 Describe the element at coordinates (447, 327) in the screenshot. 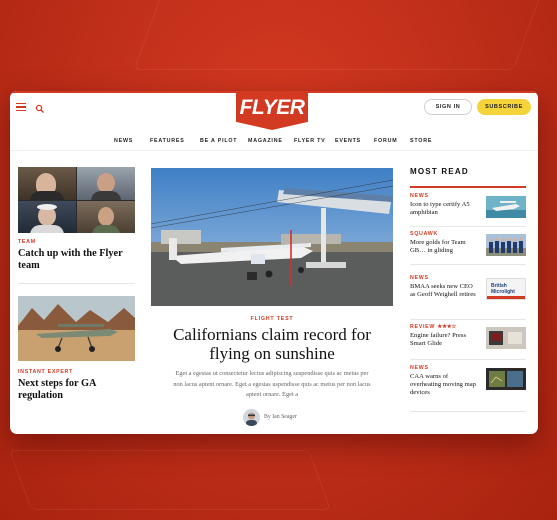

I see `rating-stars: ★★★☆` at that location.